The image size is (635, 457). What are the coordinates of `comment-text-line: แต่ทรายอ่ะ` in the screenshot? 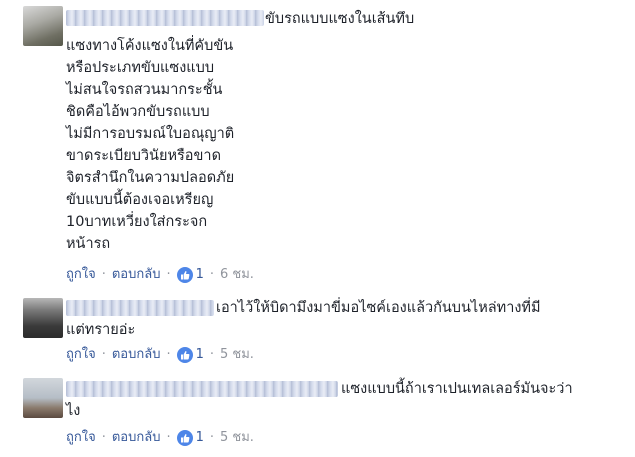 It's located at (101, 330).